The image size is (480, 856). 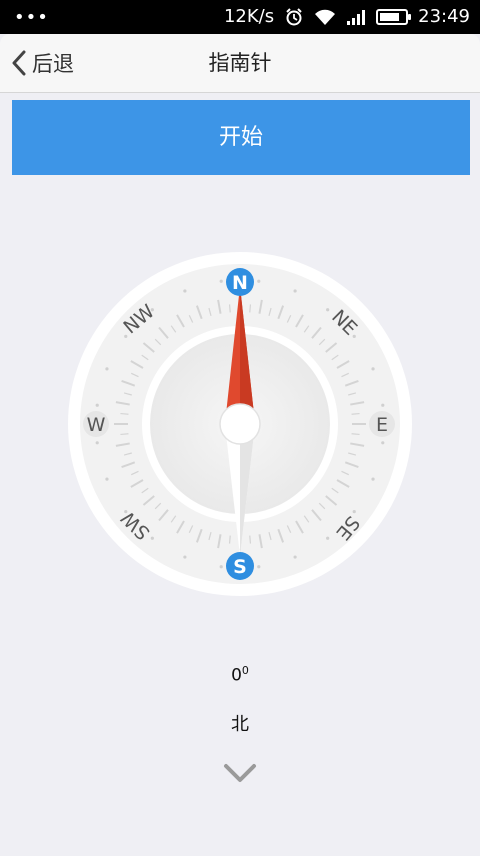 I want to click on direction-label: 北, so click(x=240, y=724).